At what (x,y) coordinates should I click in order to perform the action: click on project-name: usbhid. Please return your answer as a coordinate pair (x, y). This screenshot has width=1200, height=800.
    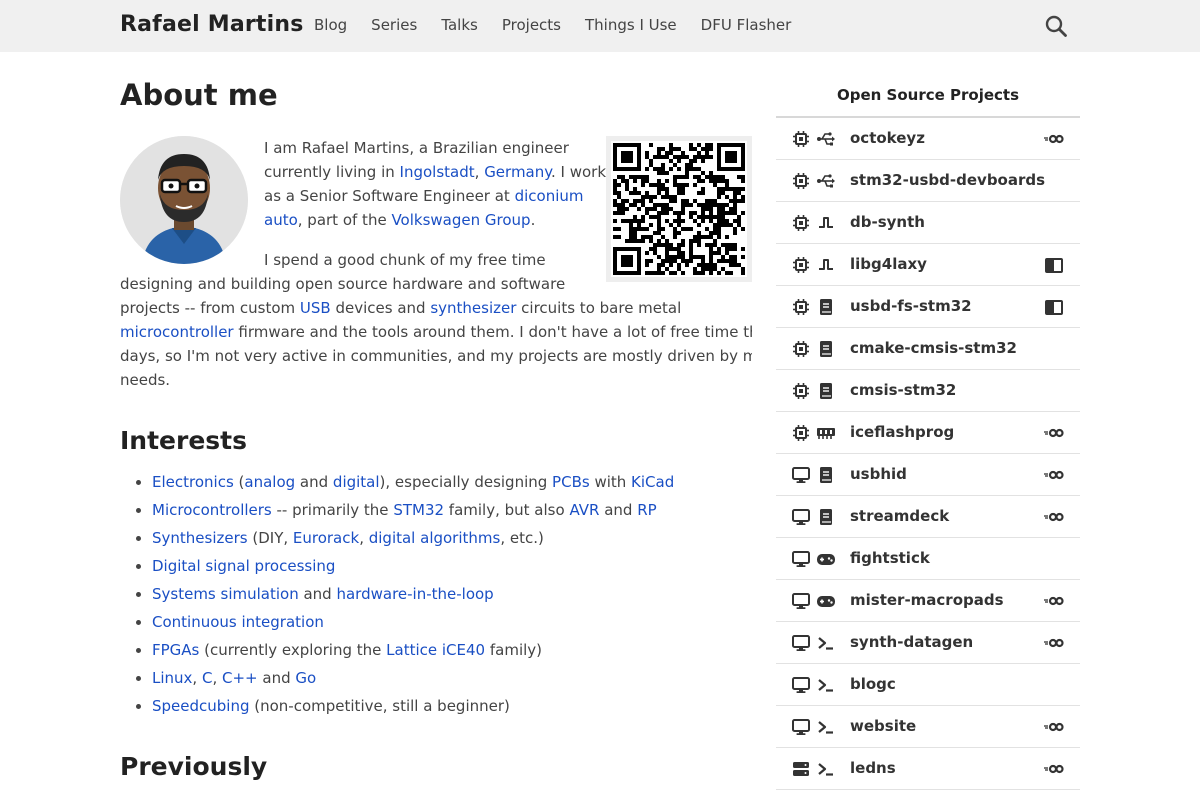
    Looking at the image, I should click on (878, 474).